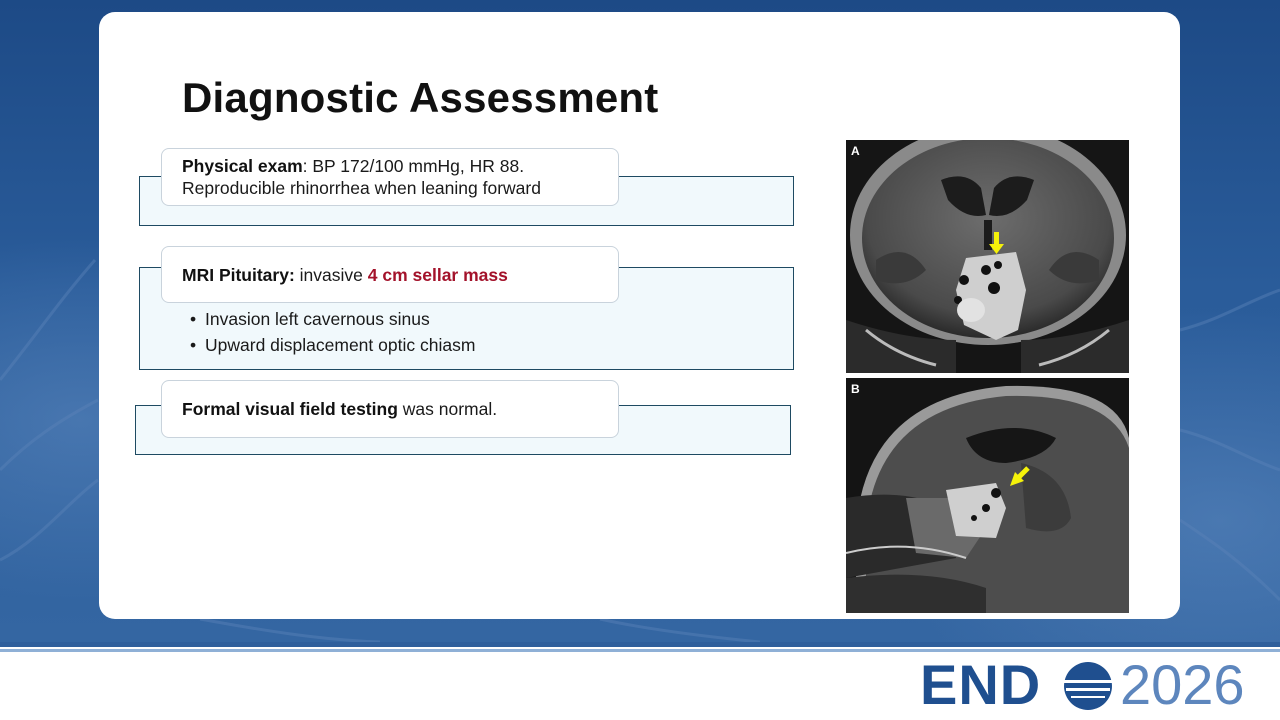 This screenshot has height=720, width=1280. I want to click on mri-bullet-1: Invasion left cavernous sinus, so click(317, 319).